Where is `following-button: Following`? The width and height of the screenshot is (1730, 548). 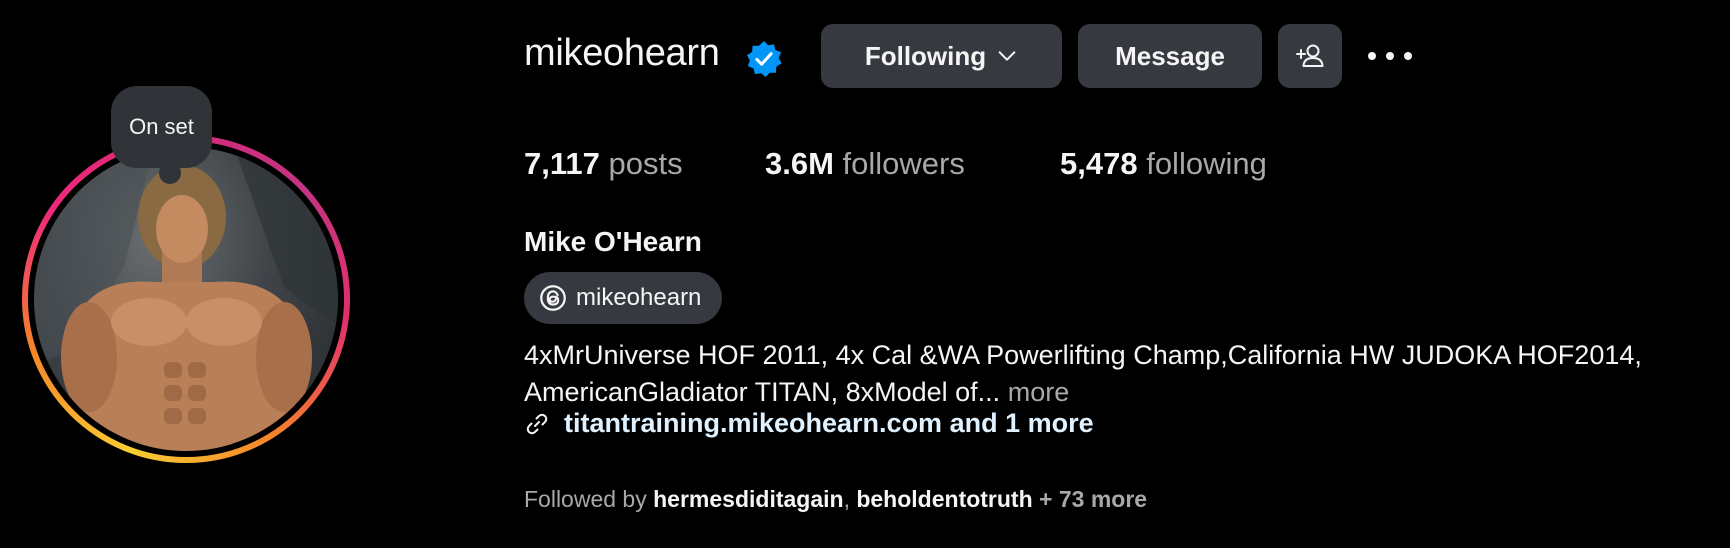
following-button: Following is located at coordinates (941, 56).